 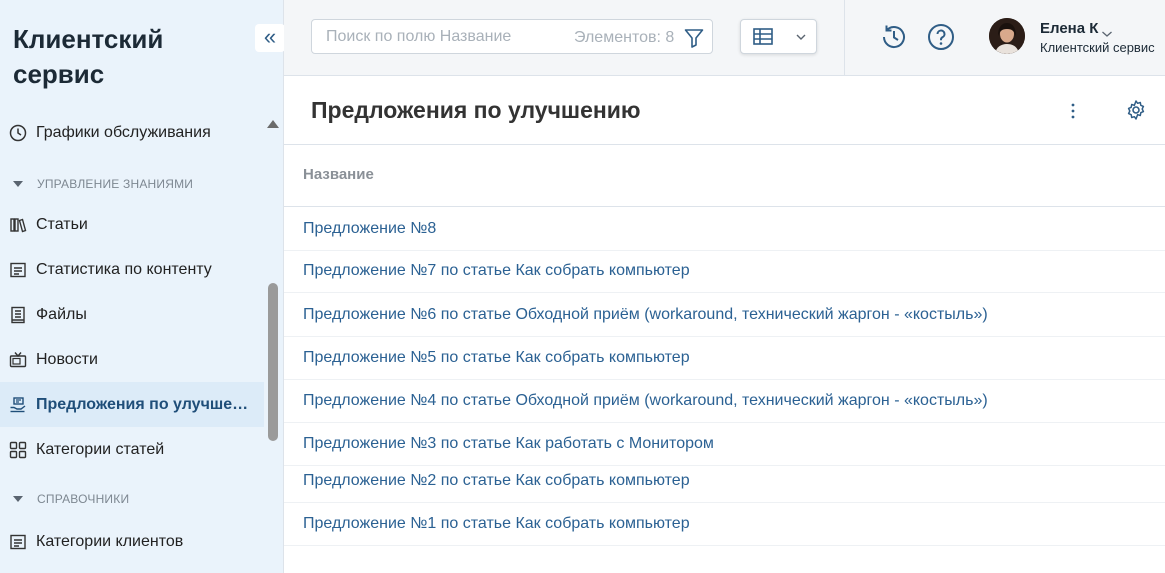 What do you see at coordinates (724, 229) in the screenshot?
I see `table-row: Предложение №8` at bounding box center [724, 229].